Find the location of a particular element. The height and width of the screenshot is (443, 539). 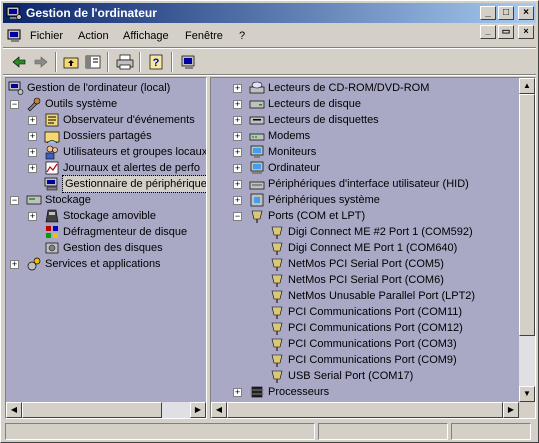

device-tree-item-label: PCI Communications Port (COM11) is located at coordinates (375, 312).